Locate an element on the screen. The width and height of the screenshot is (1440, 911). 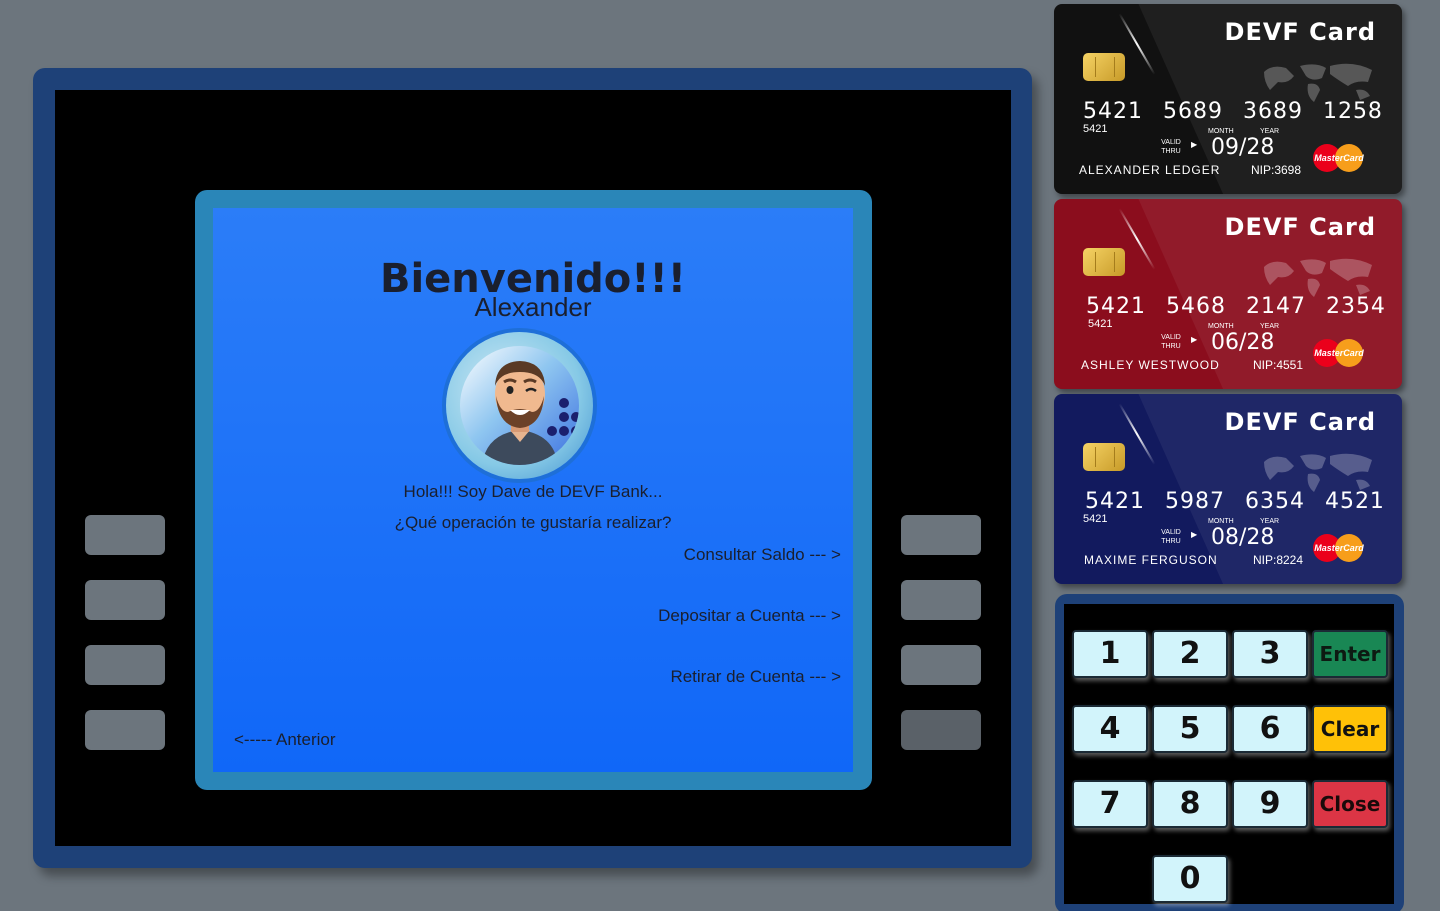
card-expiry: 06/28 is located at coordinates (1243, 342).